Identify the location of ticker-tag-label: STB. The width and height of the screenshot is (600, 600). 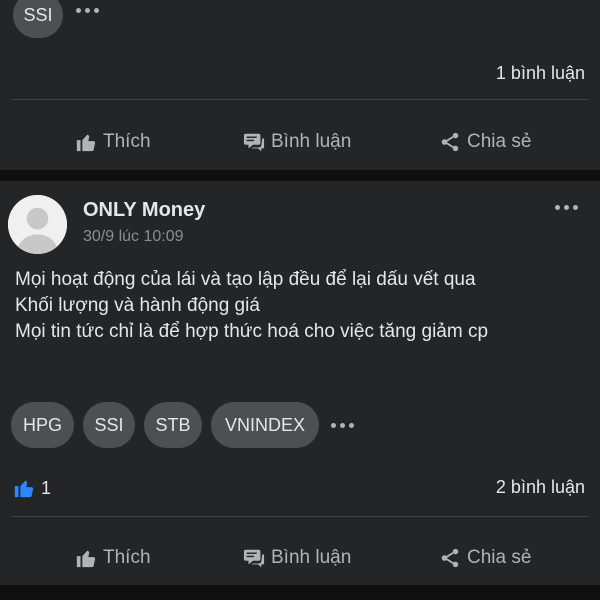
(173, 424).